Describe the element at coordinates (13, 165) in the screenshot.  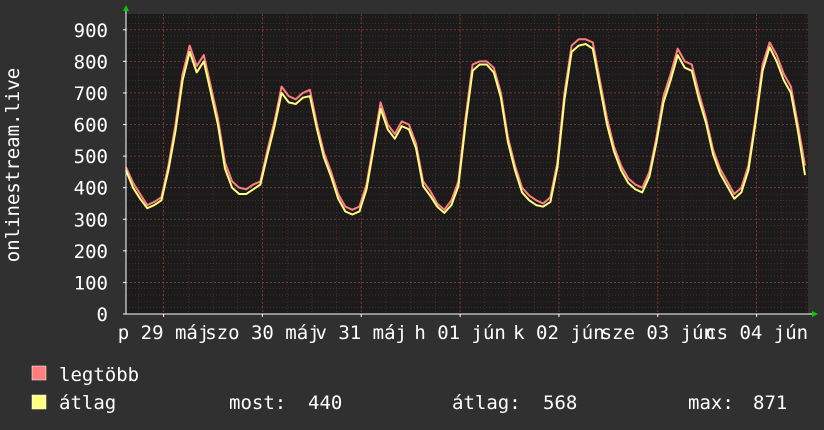
I see `y-axis-label: onlinestream.live` at that location.